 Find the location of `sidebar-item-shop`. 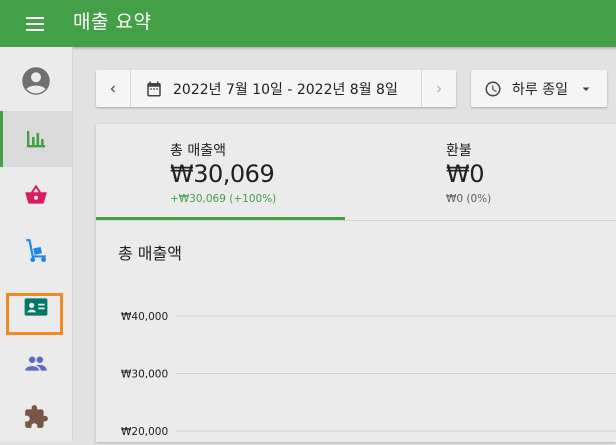

sidebar-item-shop is located at coordinates (36, 195).